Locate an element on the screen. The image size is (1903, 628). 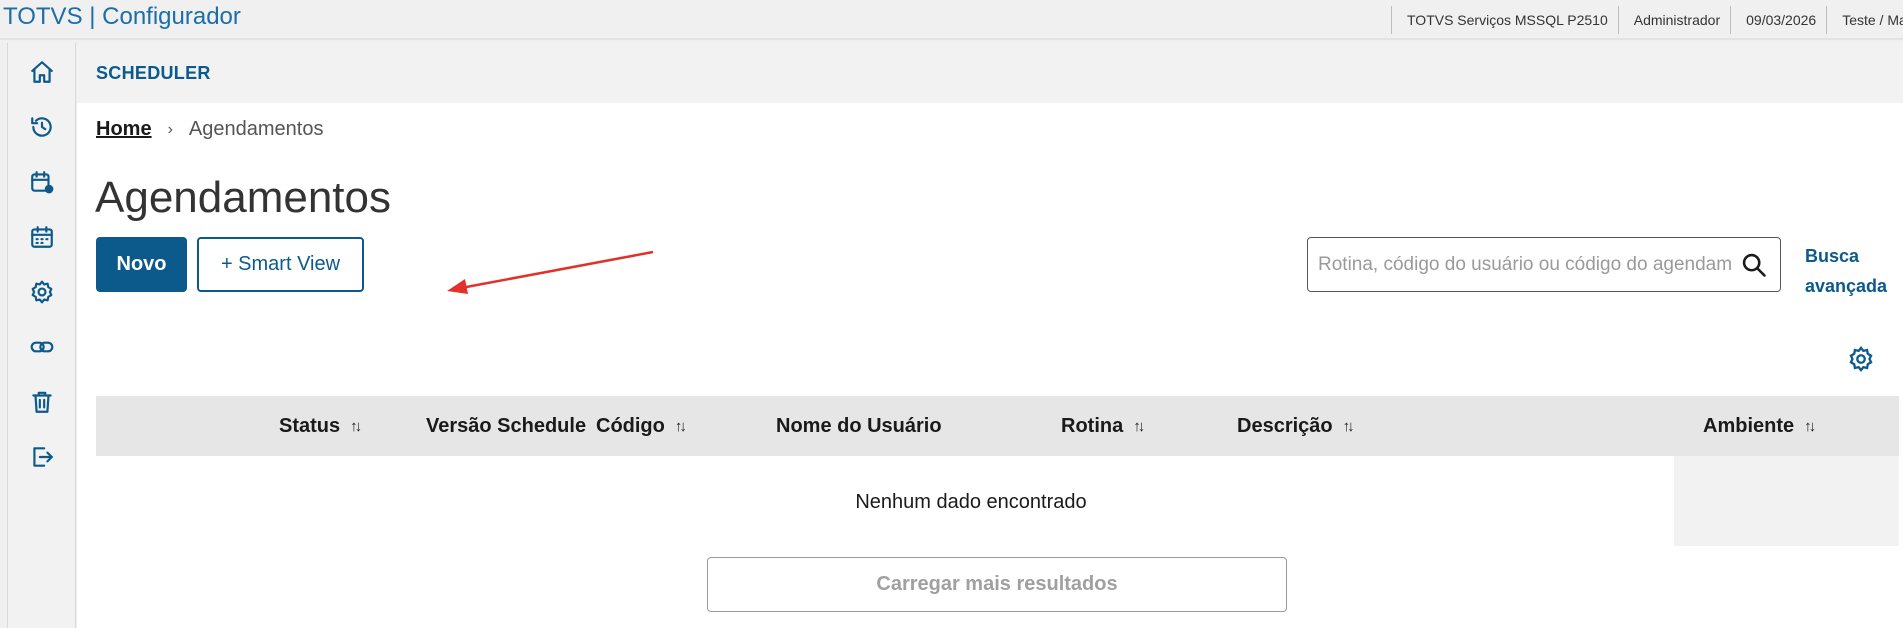
breadcrumb-current: Agendamentos is located at coordinates (256, 129).